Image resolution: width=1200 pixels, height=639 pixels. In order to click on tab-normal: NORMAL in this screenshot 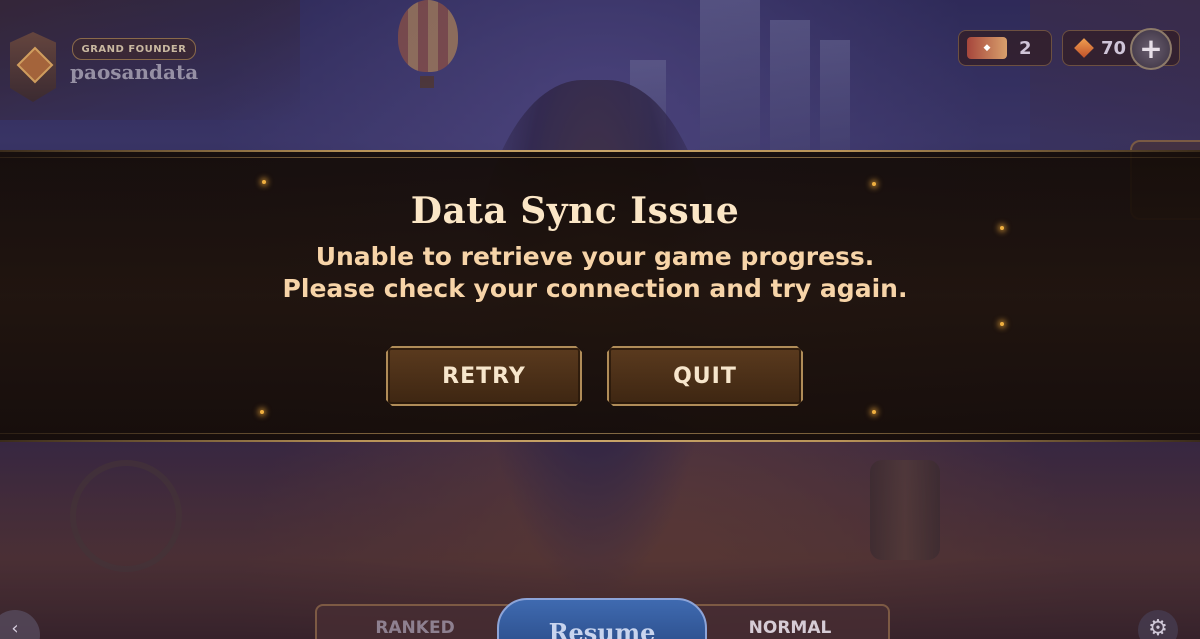, I will do `click(790, 621)`.